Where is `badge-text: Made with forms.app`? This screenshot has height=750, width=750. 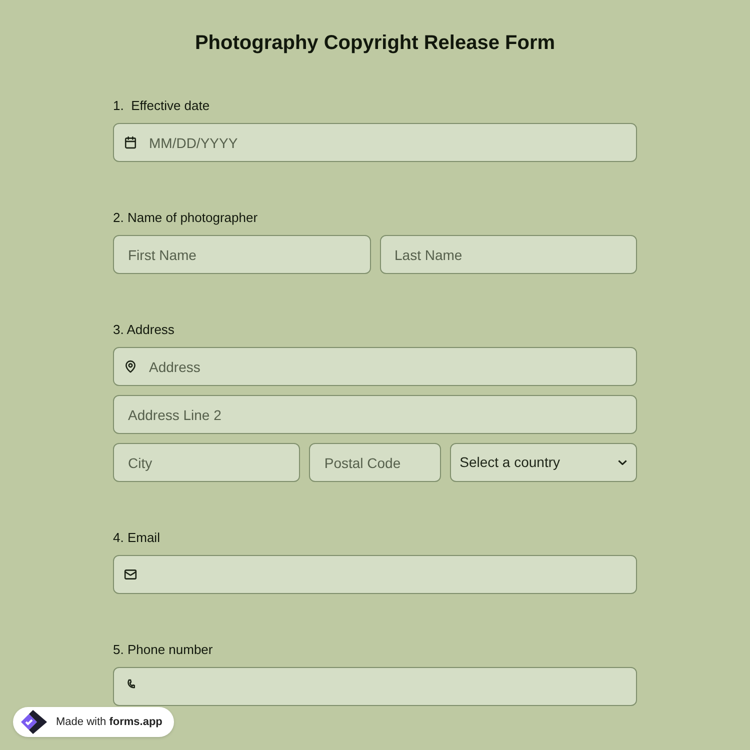 badge-text: Made with forms.app is located at coordinates (109, 722).